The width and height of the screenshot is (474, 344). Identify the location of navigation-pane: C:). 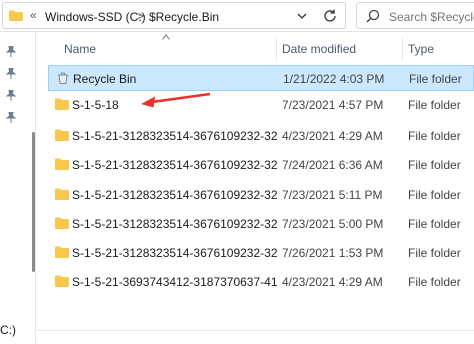
(18, 188).